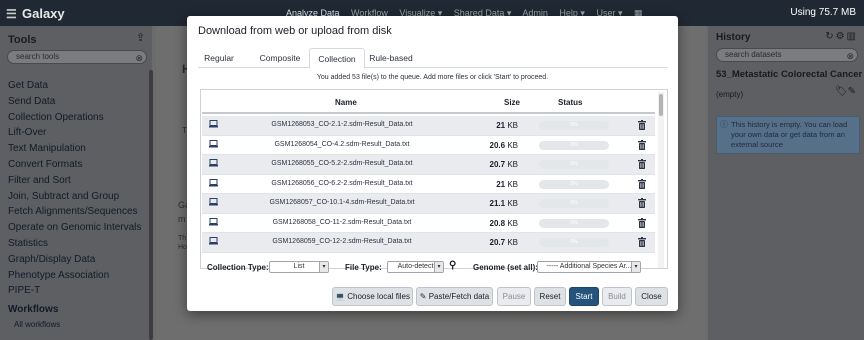 The width and height of the screenshot is (864, 340). Describe the element at coordinates (501, 125) in the screenshot. I see `file-size-value: 21` at that location.